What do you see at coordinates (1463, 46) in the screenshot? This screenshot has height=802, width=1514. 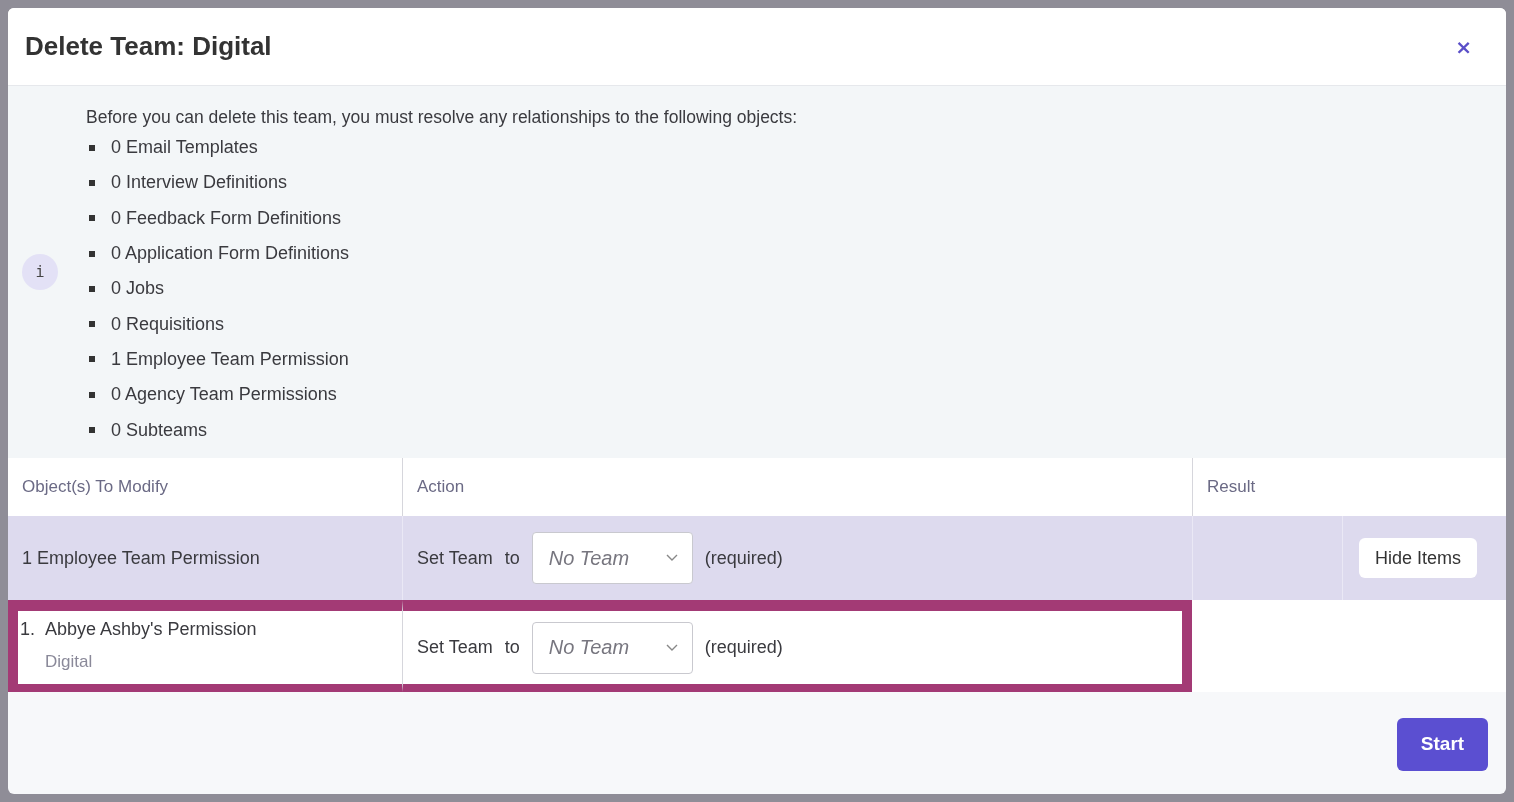 I see `close-button: ×` at bounding box center [1463, 46].